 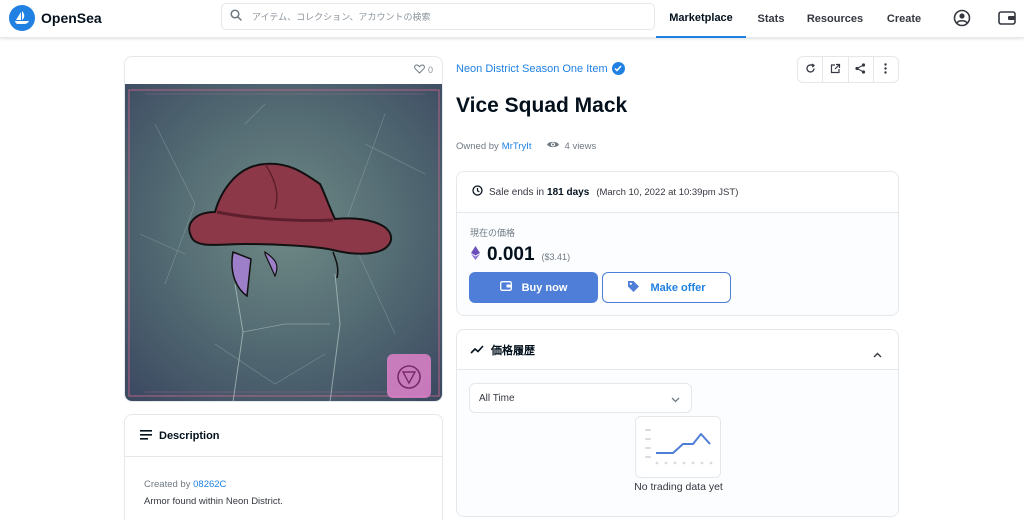 What do you see at coordinates (677, 350) in the screenshot?
I see `price-history-header: 価格履歴` at bounding box center [677, 350].